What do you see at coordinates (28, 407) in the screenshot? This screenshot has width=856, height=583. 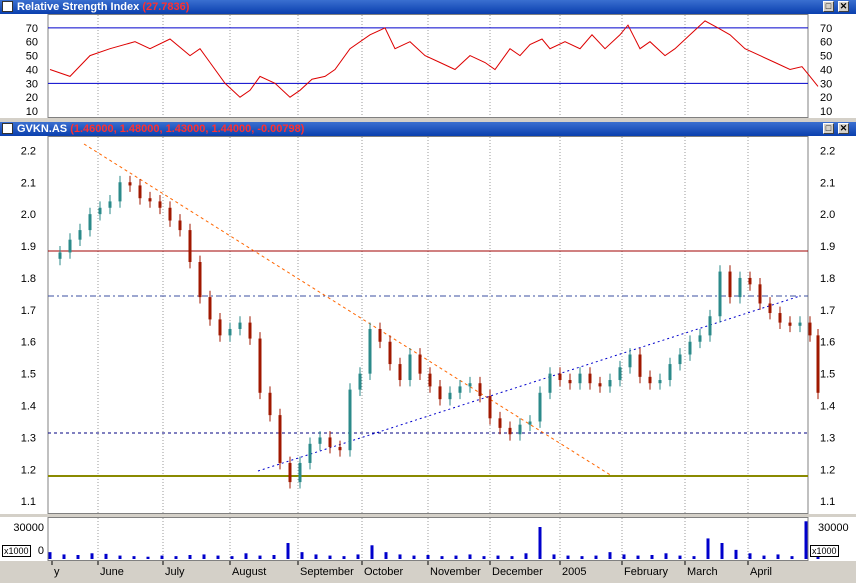 I see `price-tick-label: 1.4` at bounding box center [28, 407].